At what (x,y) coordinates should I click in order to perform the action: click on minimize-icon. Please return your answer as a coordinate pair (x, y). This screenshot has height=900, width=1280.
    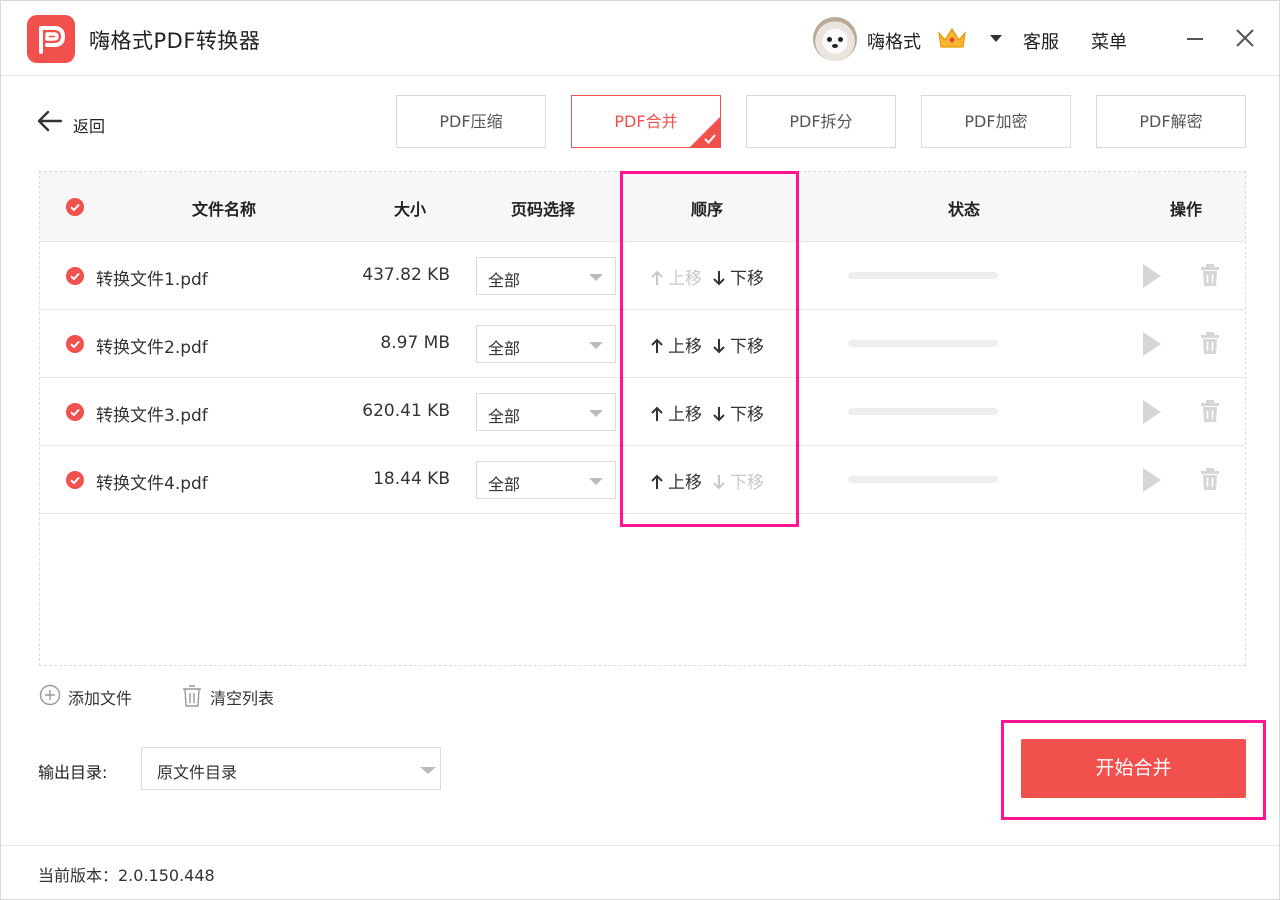
    Looking at the image, I should click on (1195, 39).